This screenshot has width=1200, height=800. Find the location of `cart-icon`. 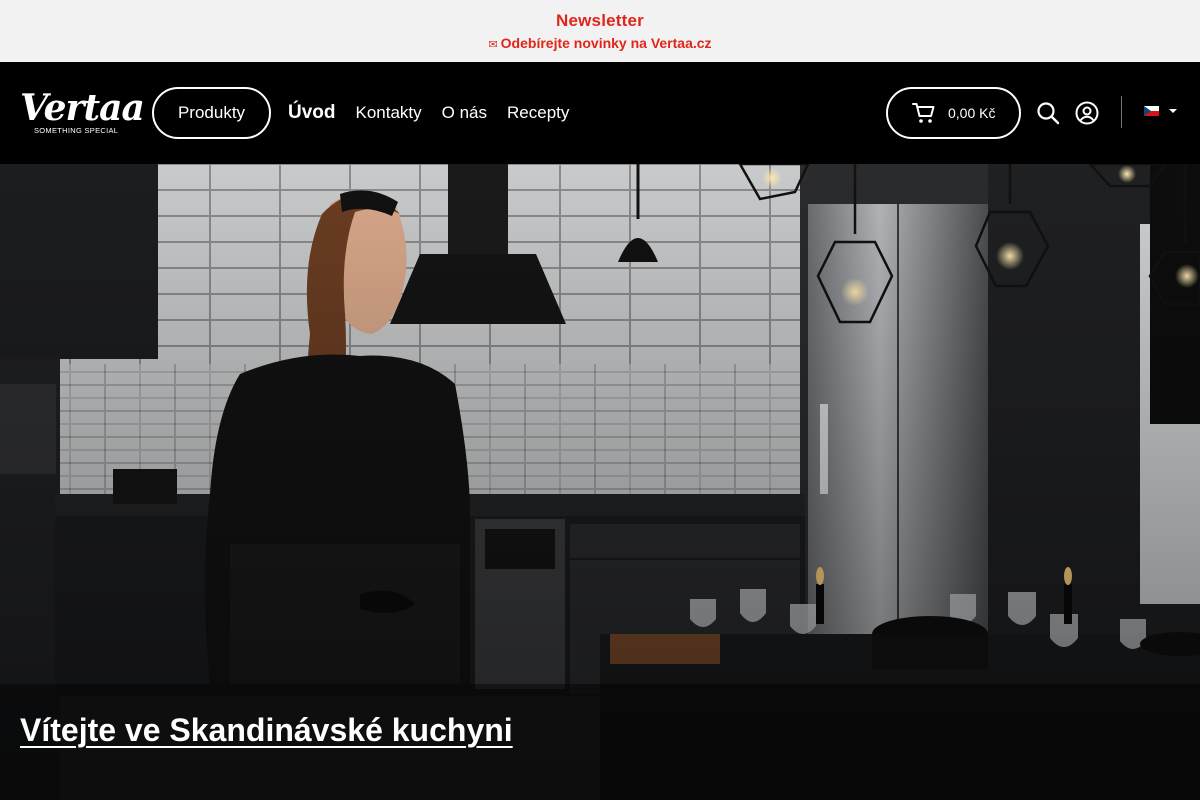

cart-icon is located at coordinates (923, 113).